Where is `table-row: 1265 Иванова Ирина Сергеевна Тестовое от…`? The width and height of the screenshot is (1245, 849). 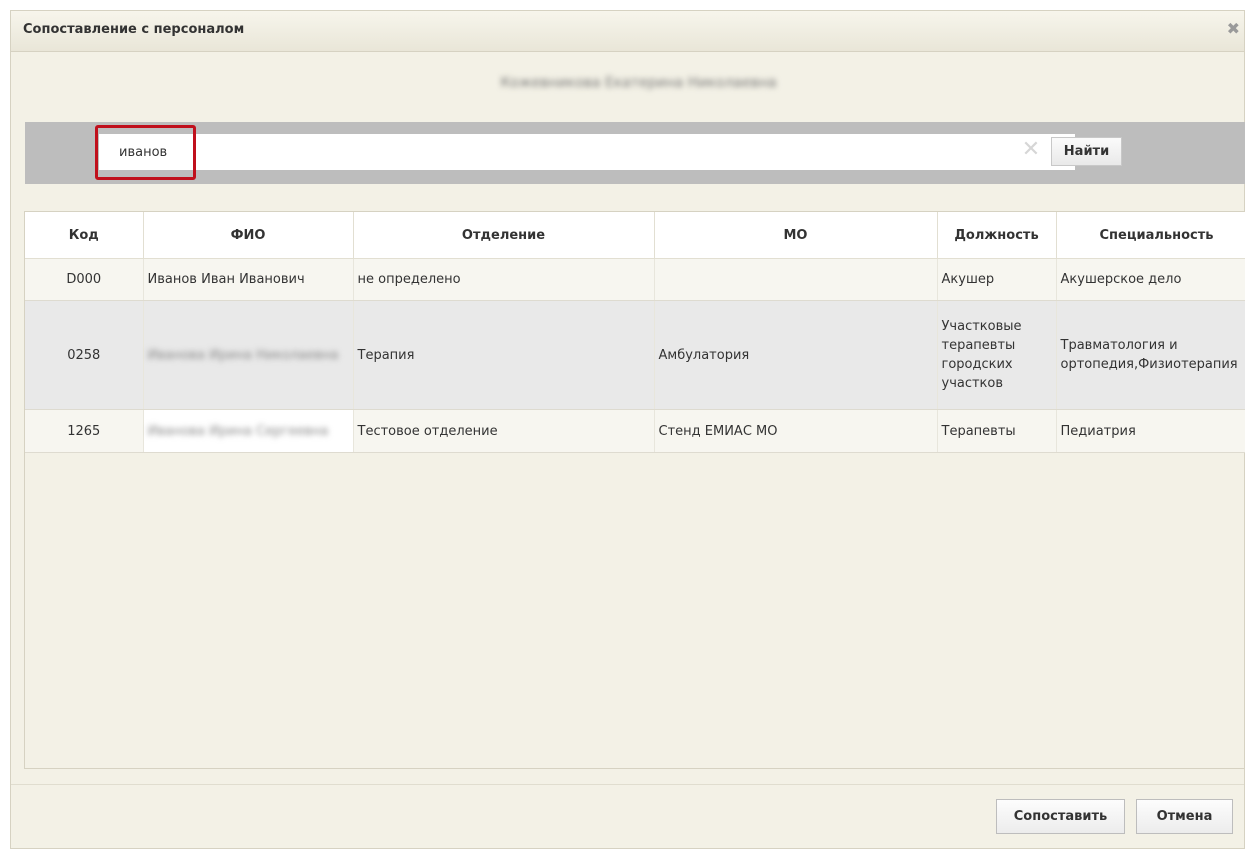 table-row: 1265 Иванова Ирина Сергеевна Тестовое от… is located at coordinates (635, 431).